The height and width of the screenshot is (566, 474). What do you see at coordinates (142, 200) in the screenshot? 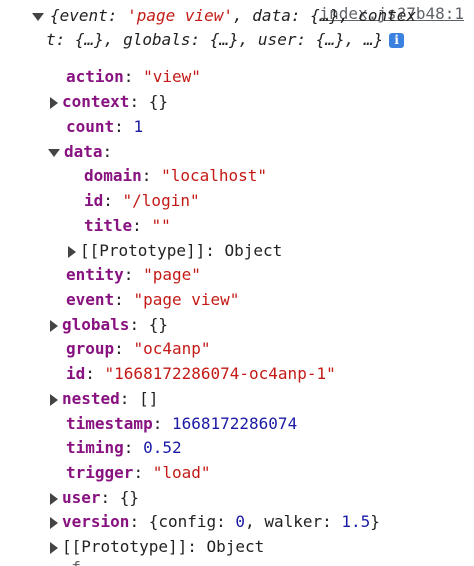
I see `property-data-id: id: "/login"` at bounding box center [142, 200].